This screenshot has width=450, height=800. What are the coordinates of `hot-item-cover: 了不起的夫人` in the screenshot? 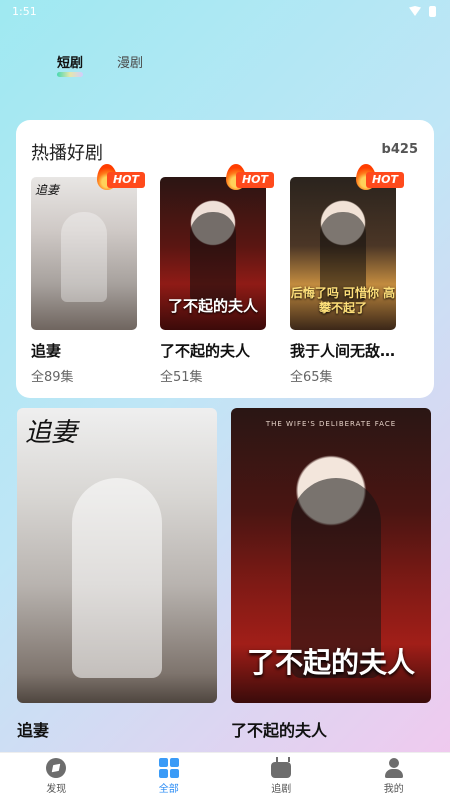 It's located at (213, 253).